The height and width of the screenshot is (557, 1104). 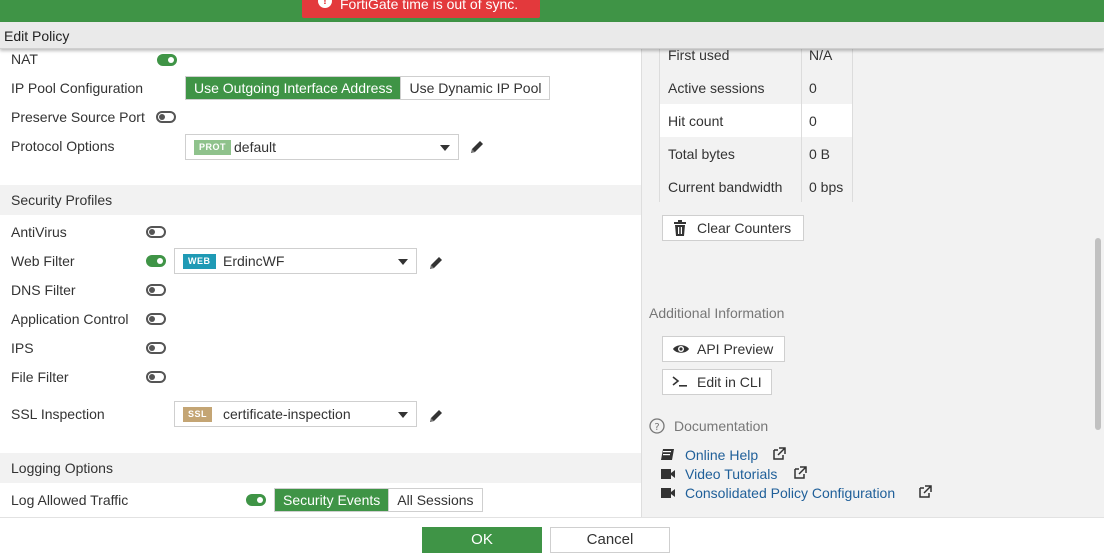 I want to click on stat-key: Total bytes, so click(x=701, y=154).